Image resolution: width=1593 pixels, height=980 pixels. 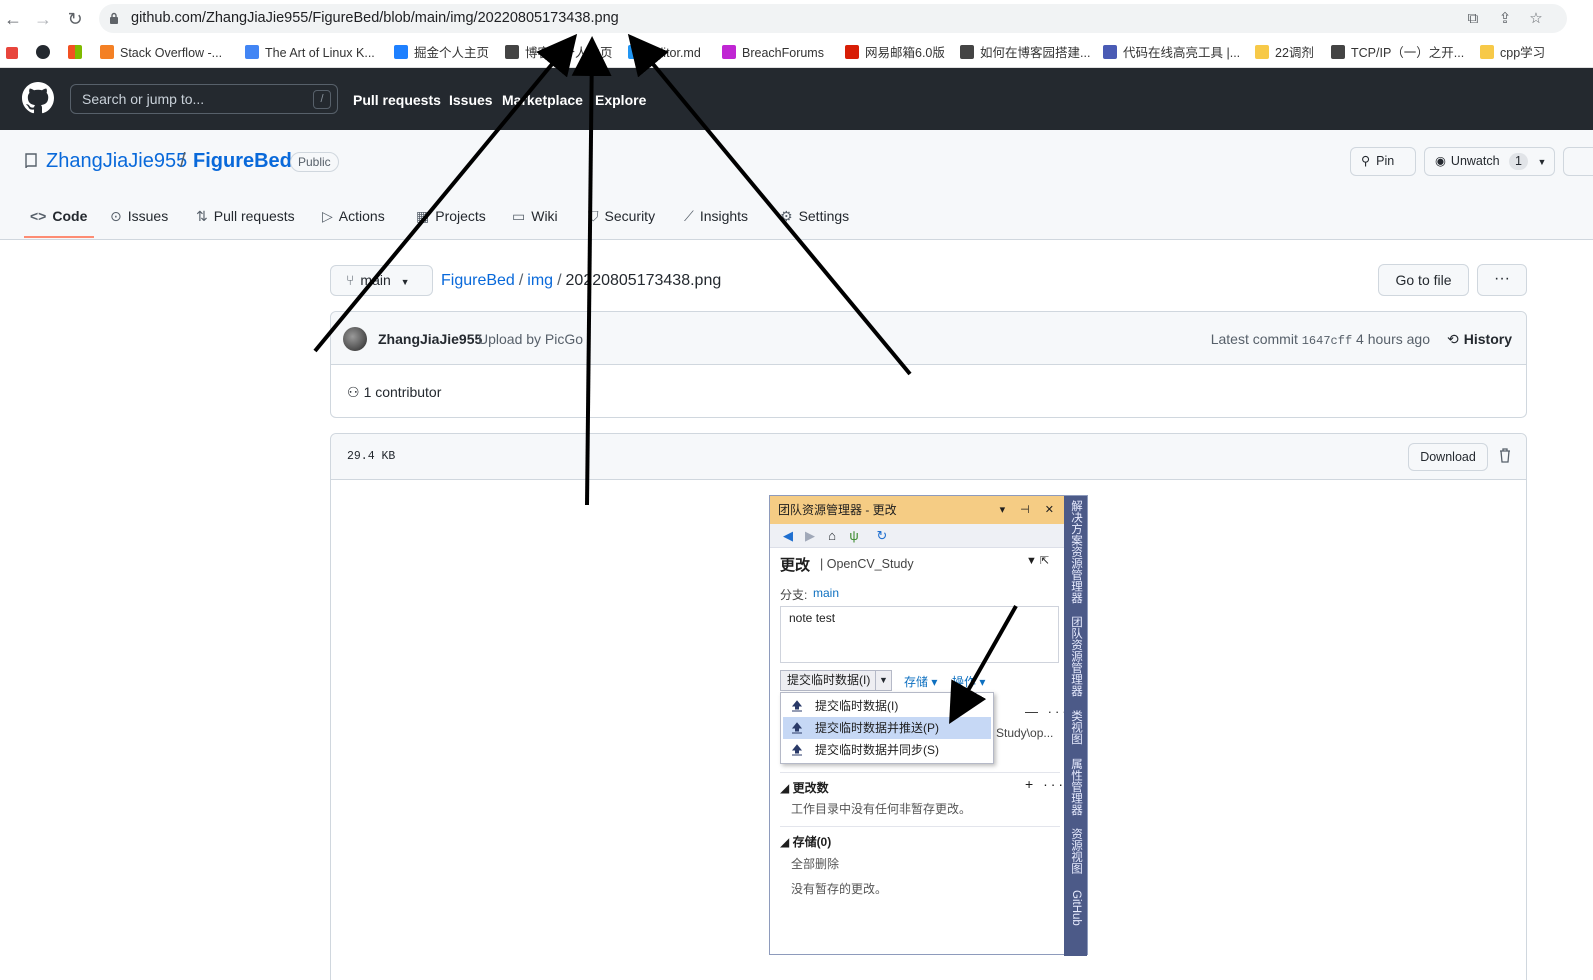 I want to click on nav-explore: Explore, so click(x=620, y=100).